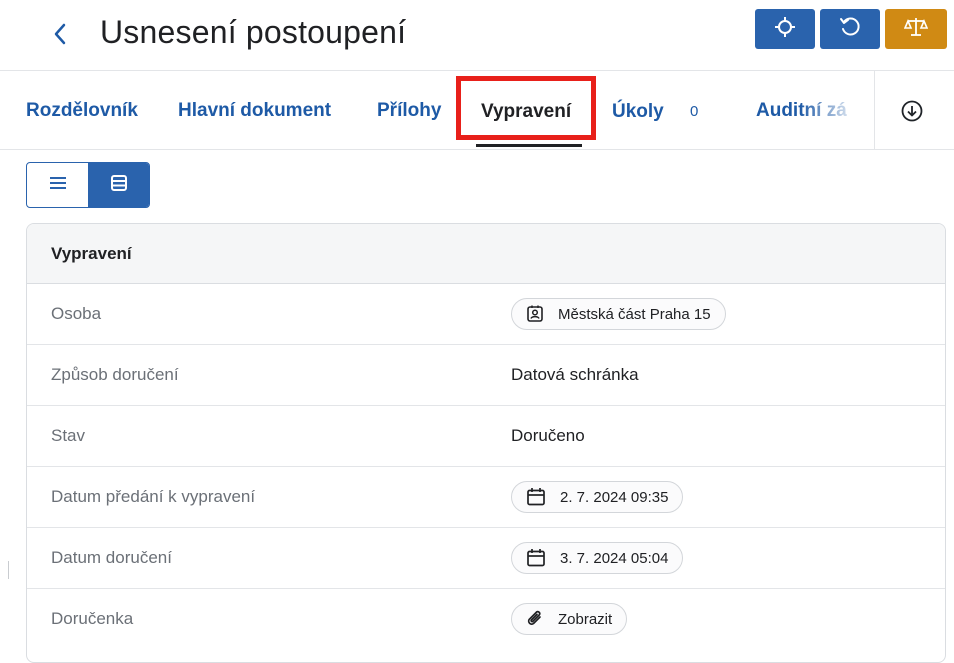 The width and height of the screenshot is (954, 663). I want to click on chevron-left-icon, so click(60, 36).